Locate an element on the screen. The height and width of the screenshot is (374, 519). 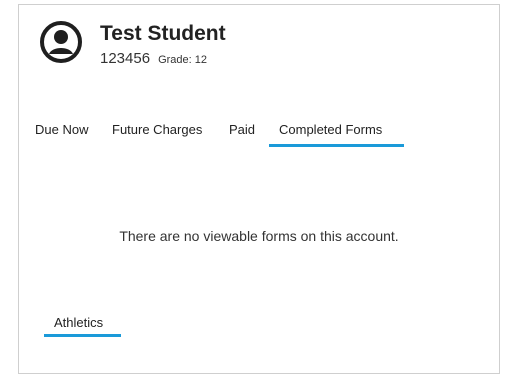
tab-paid: Paid is located at coordinates (242, 129).